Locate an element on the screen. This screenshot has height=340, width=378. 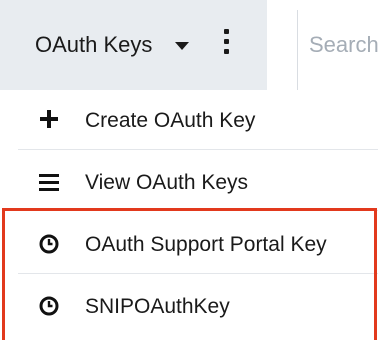
plus-icon is located at coordinates (49, 119).